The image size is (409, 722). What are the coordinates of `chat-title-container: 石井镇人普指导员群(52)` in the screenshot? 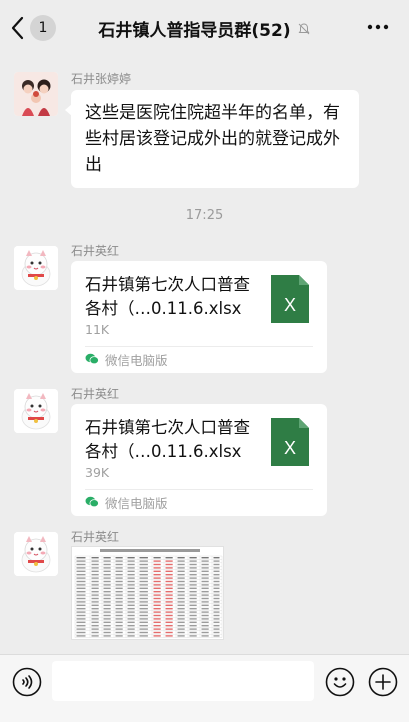 It's located at (204, 28).